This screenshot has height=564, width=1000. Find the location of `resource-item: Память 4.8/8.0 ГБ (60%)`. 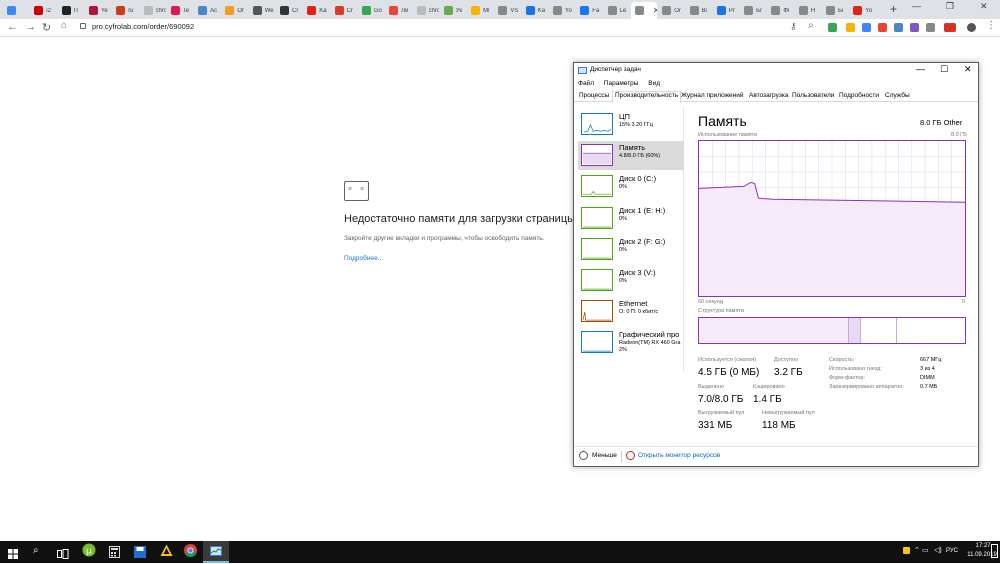

resource-item: Память 4.8/8.0 ГБ (60%) is located at coordinates (631, 156).